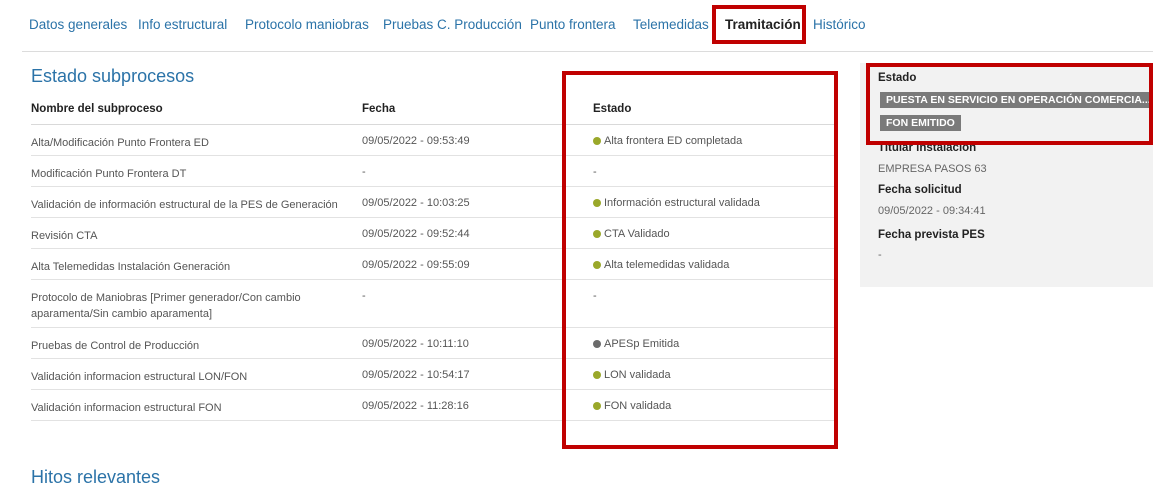 This screenshot has height=489, width=1153. What do you see at coordinates (415, 344) in the screenshot?
I see `subprocess-date: 09/05/2022 - 10:11:10` at bounding box center [415, 344].